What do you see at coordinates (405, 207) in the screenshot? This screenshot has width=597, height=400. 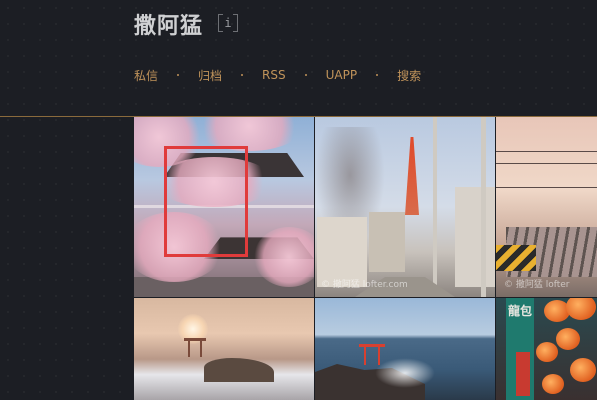 I see `photo-street-tokyo-tower: © 撒阿猛 lofter.com` at bounding box center [405, 207].